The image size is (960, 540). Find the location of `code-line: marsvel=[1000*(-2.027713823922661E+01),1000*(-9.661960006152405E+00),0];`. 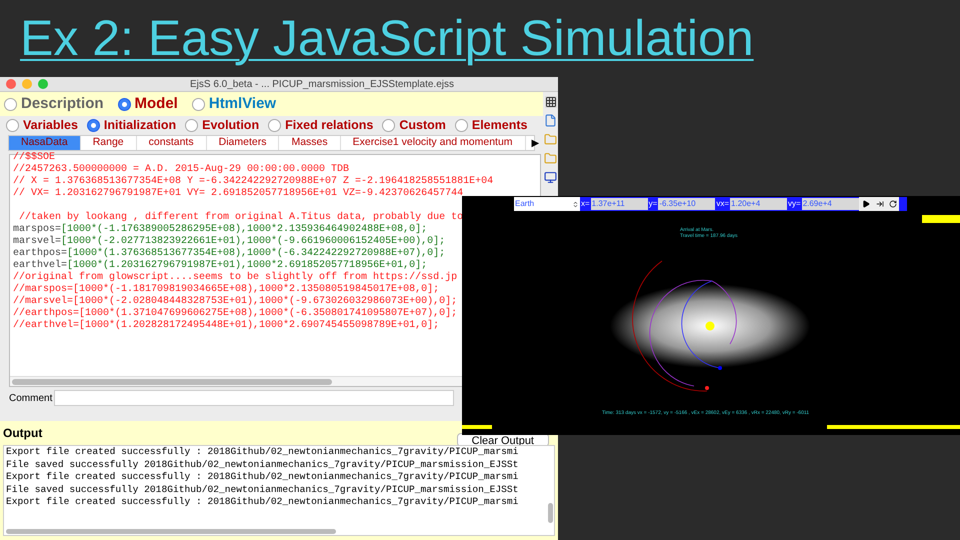

code-line: marsvel=[1000*(-2.027713823922661E+01),1000*(-9.661960006152405E+00),0]; is located at coordinates (229, 242).